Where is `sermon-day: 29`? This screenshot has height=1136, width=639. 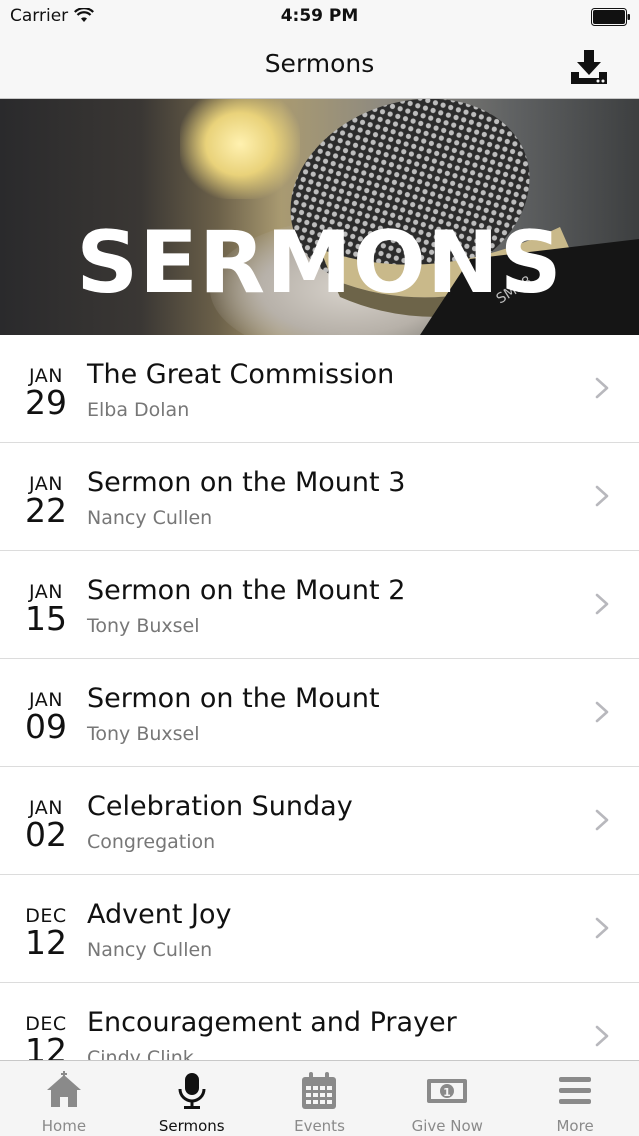 sermon-day: 29 is located at coordinates (46, 402).